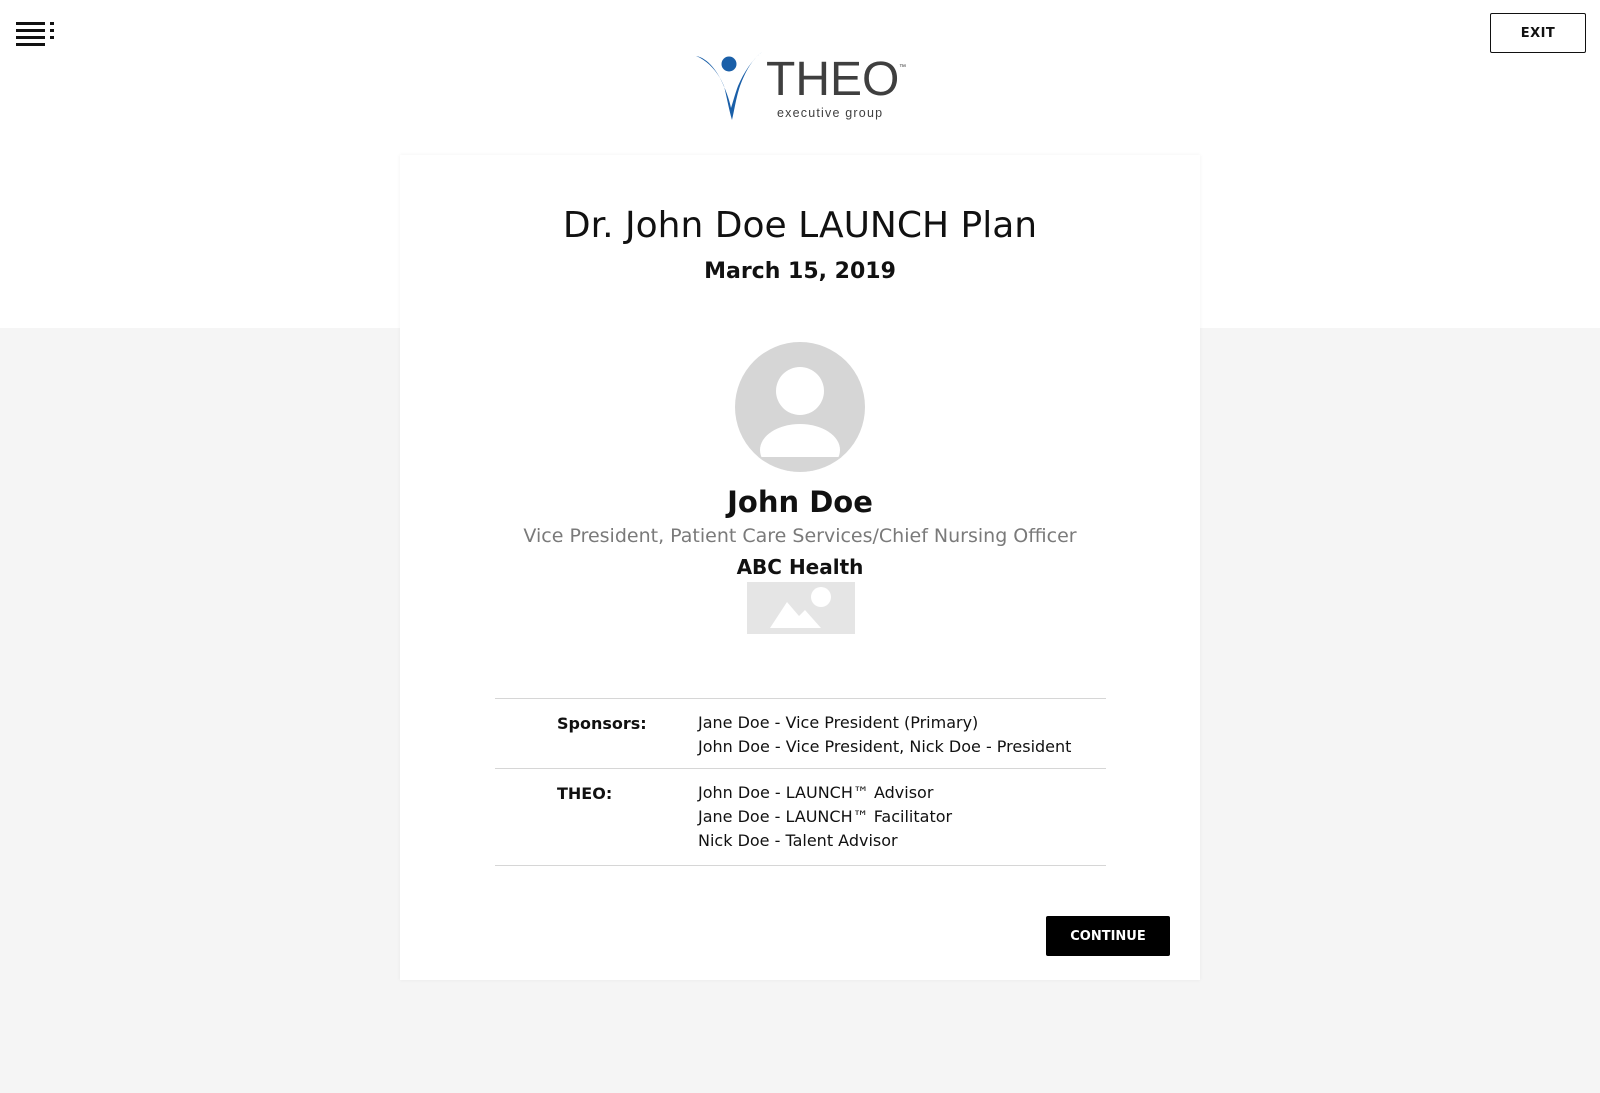 This screenshot has width=1600, height=1093. What do you see at coordinates (800, 502) in the screenshot?
I see `person-name: John Doe` at bounding box center [800, 502].